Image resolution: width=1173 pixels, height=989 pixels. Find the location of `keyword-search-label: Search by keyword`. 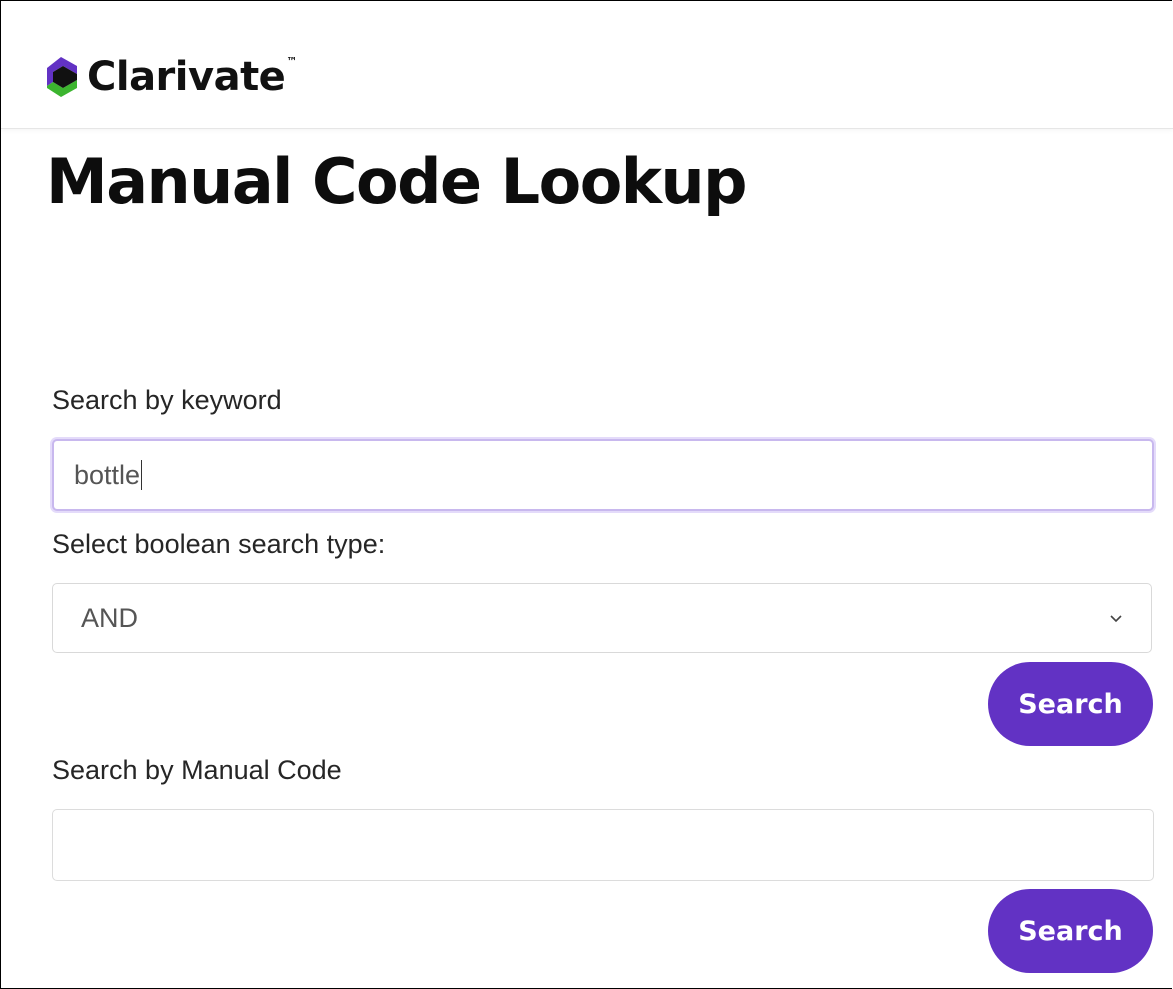

keyword-search-label: Search by keyword is located at coordinates (167, 400).